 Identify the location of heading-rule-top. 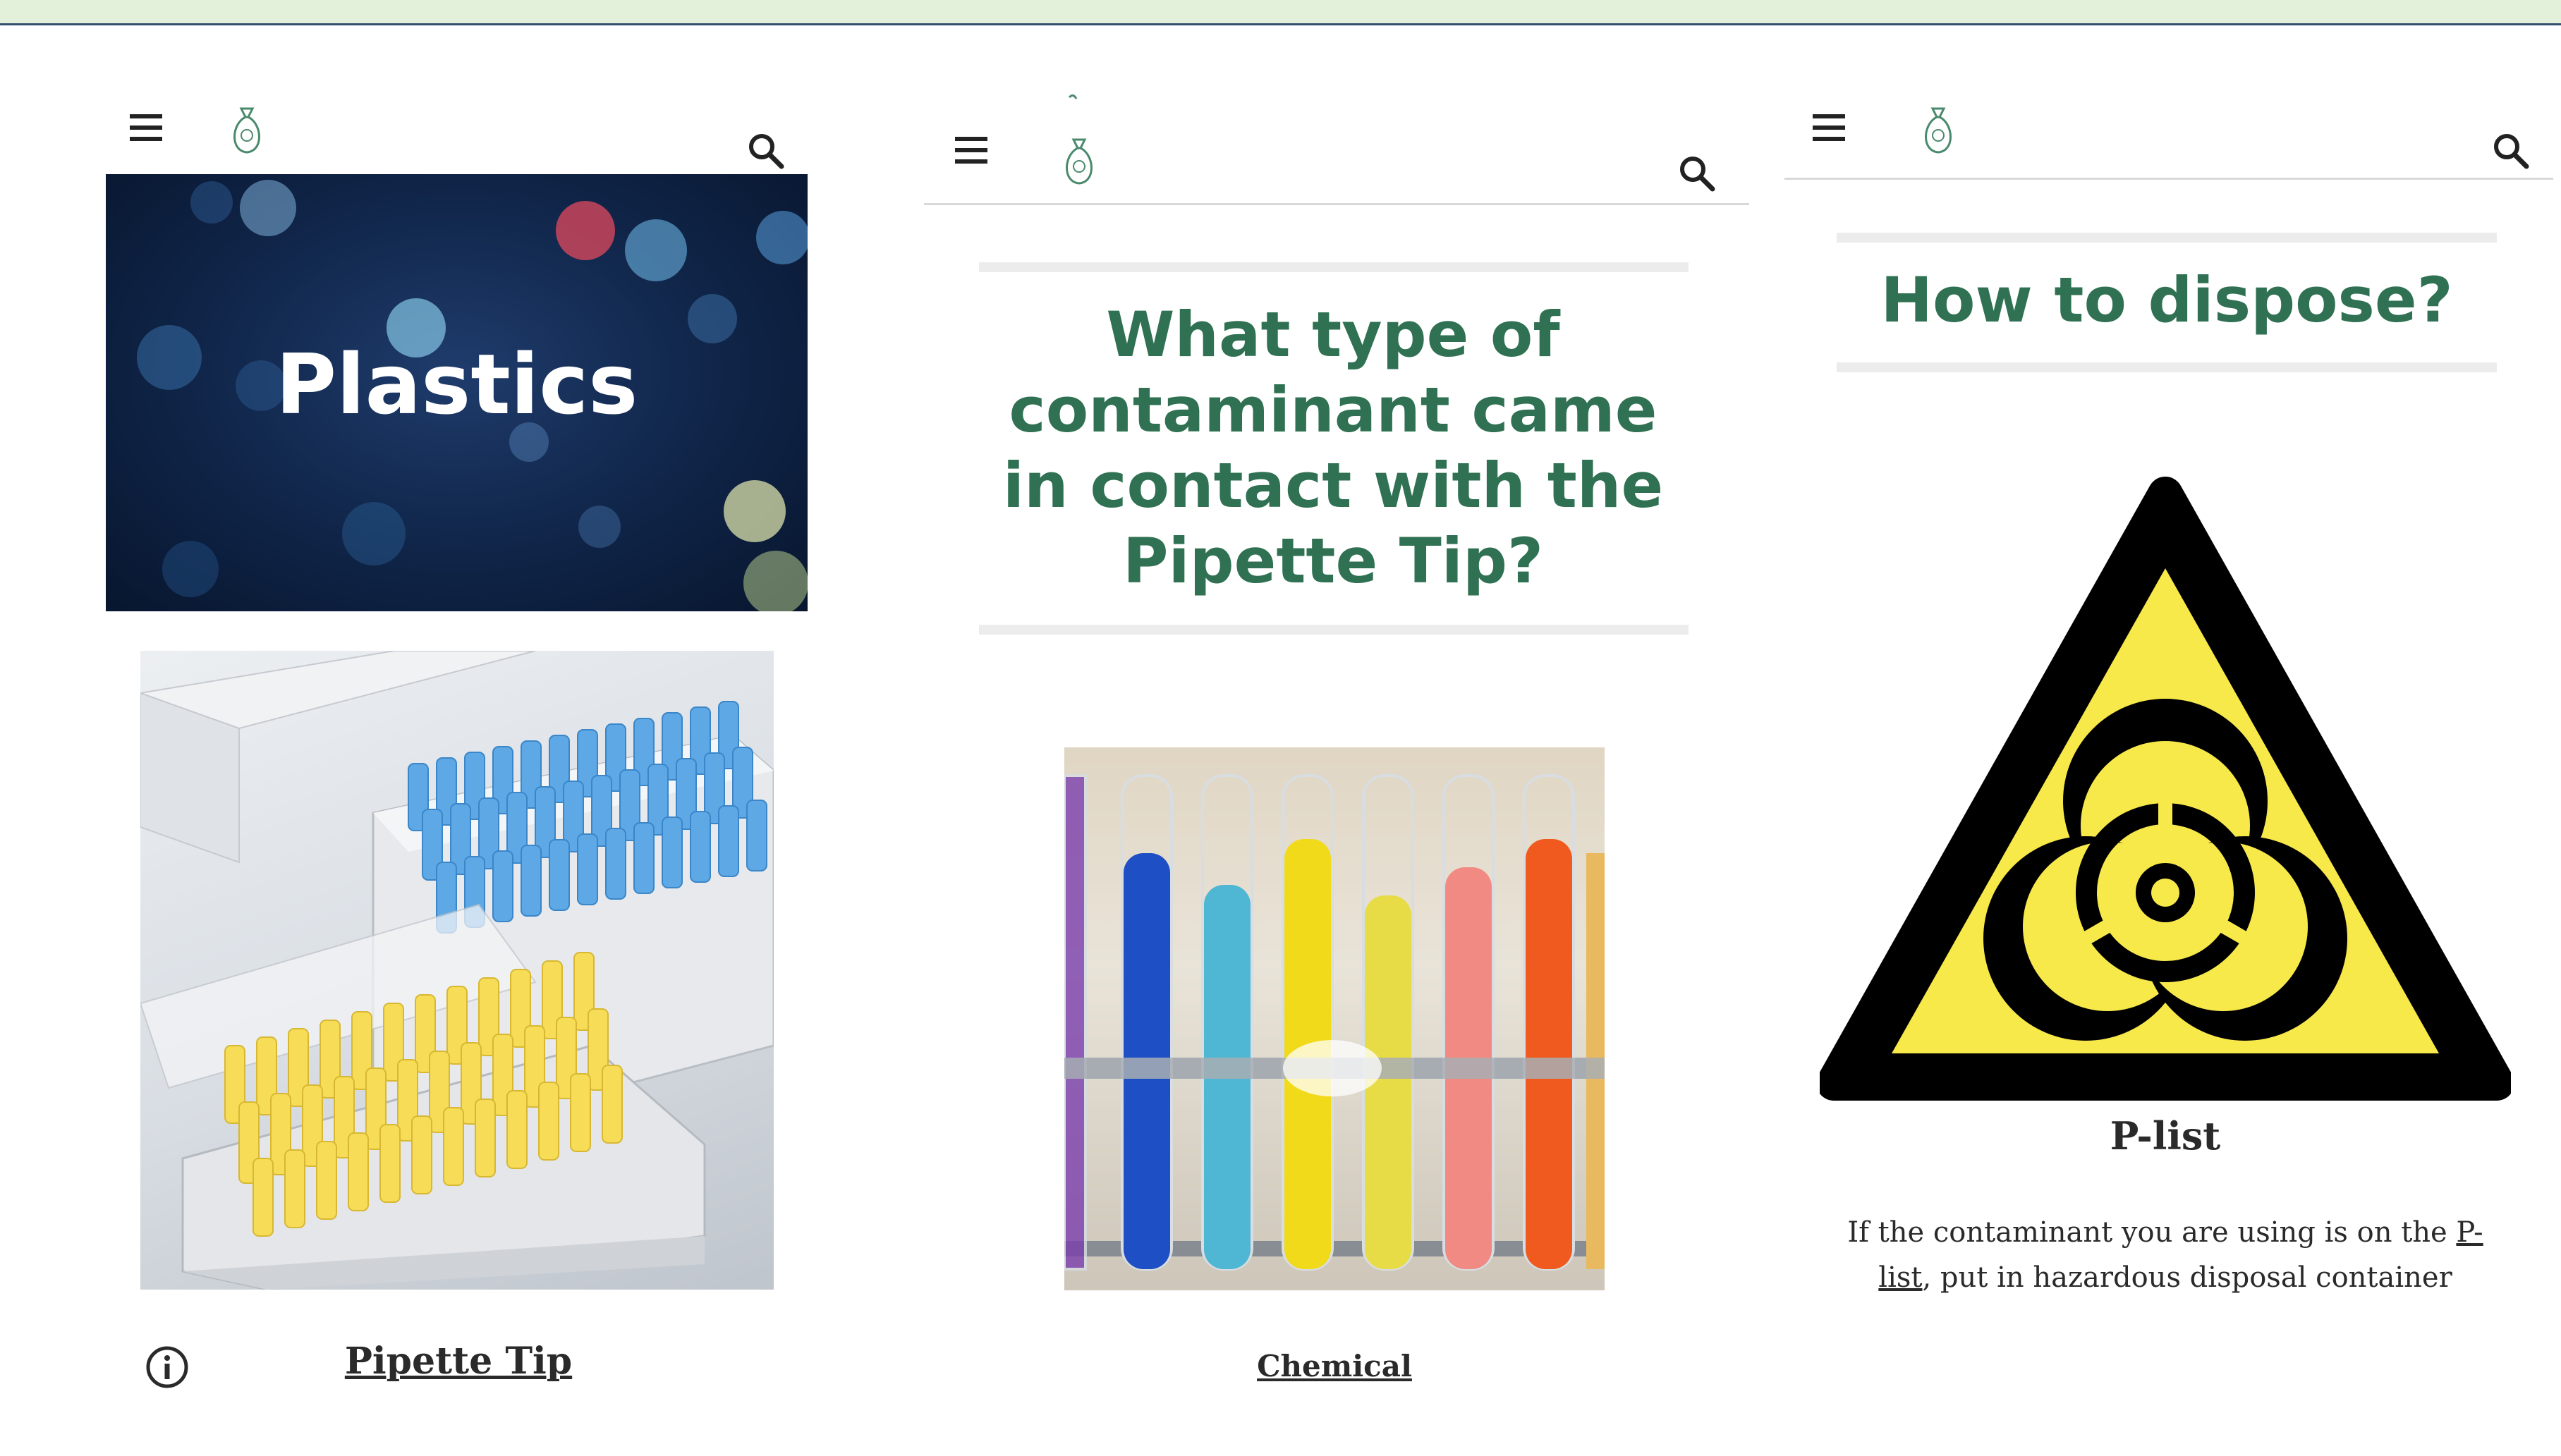
(2167, 238).